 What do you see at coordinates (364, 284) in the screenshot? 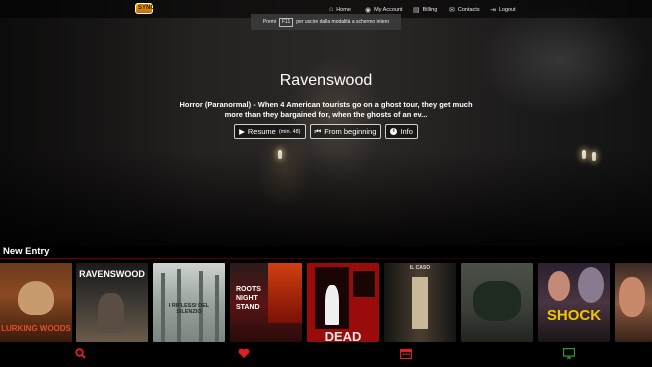
I see `poster-window` at bounding box center [364, 284].